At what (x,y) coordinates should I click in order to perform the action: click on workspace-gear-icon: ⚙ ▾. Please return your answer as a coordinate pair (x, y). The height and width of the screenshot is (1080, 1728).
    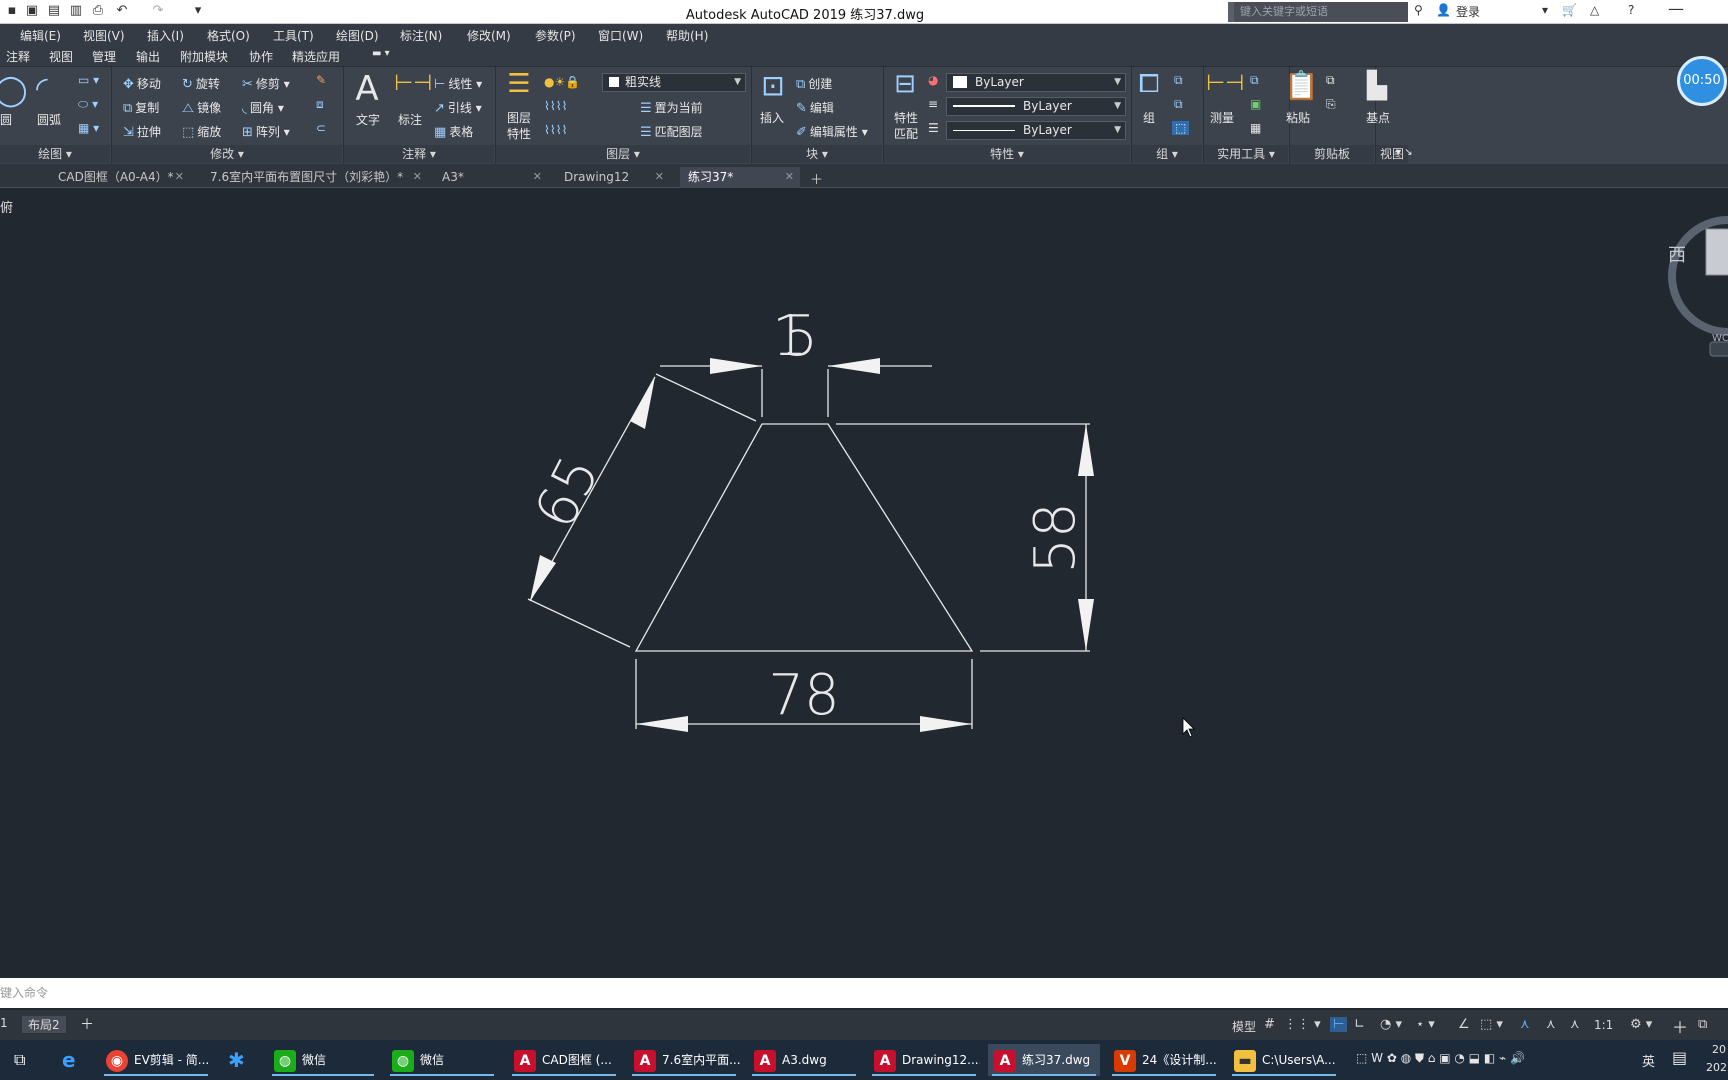
    Looking at the image, I should click on (1641, 1024).